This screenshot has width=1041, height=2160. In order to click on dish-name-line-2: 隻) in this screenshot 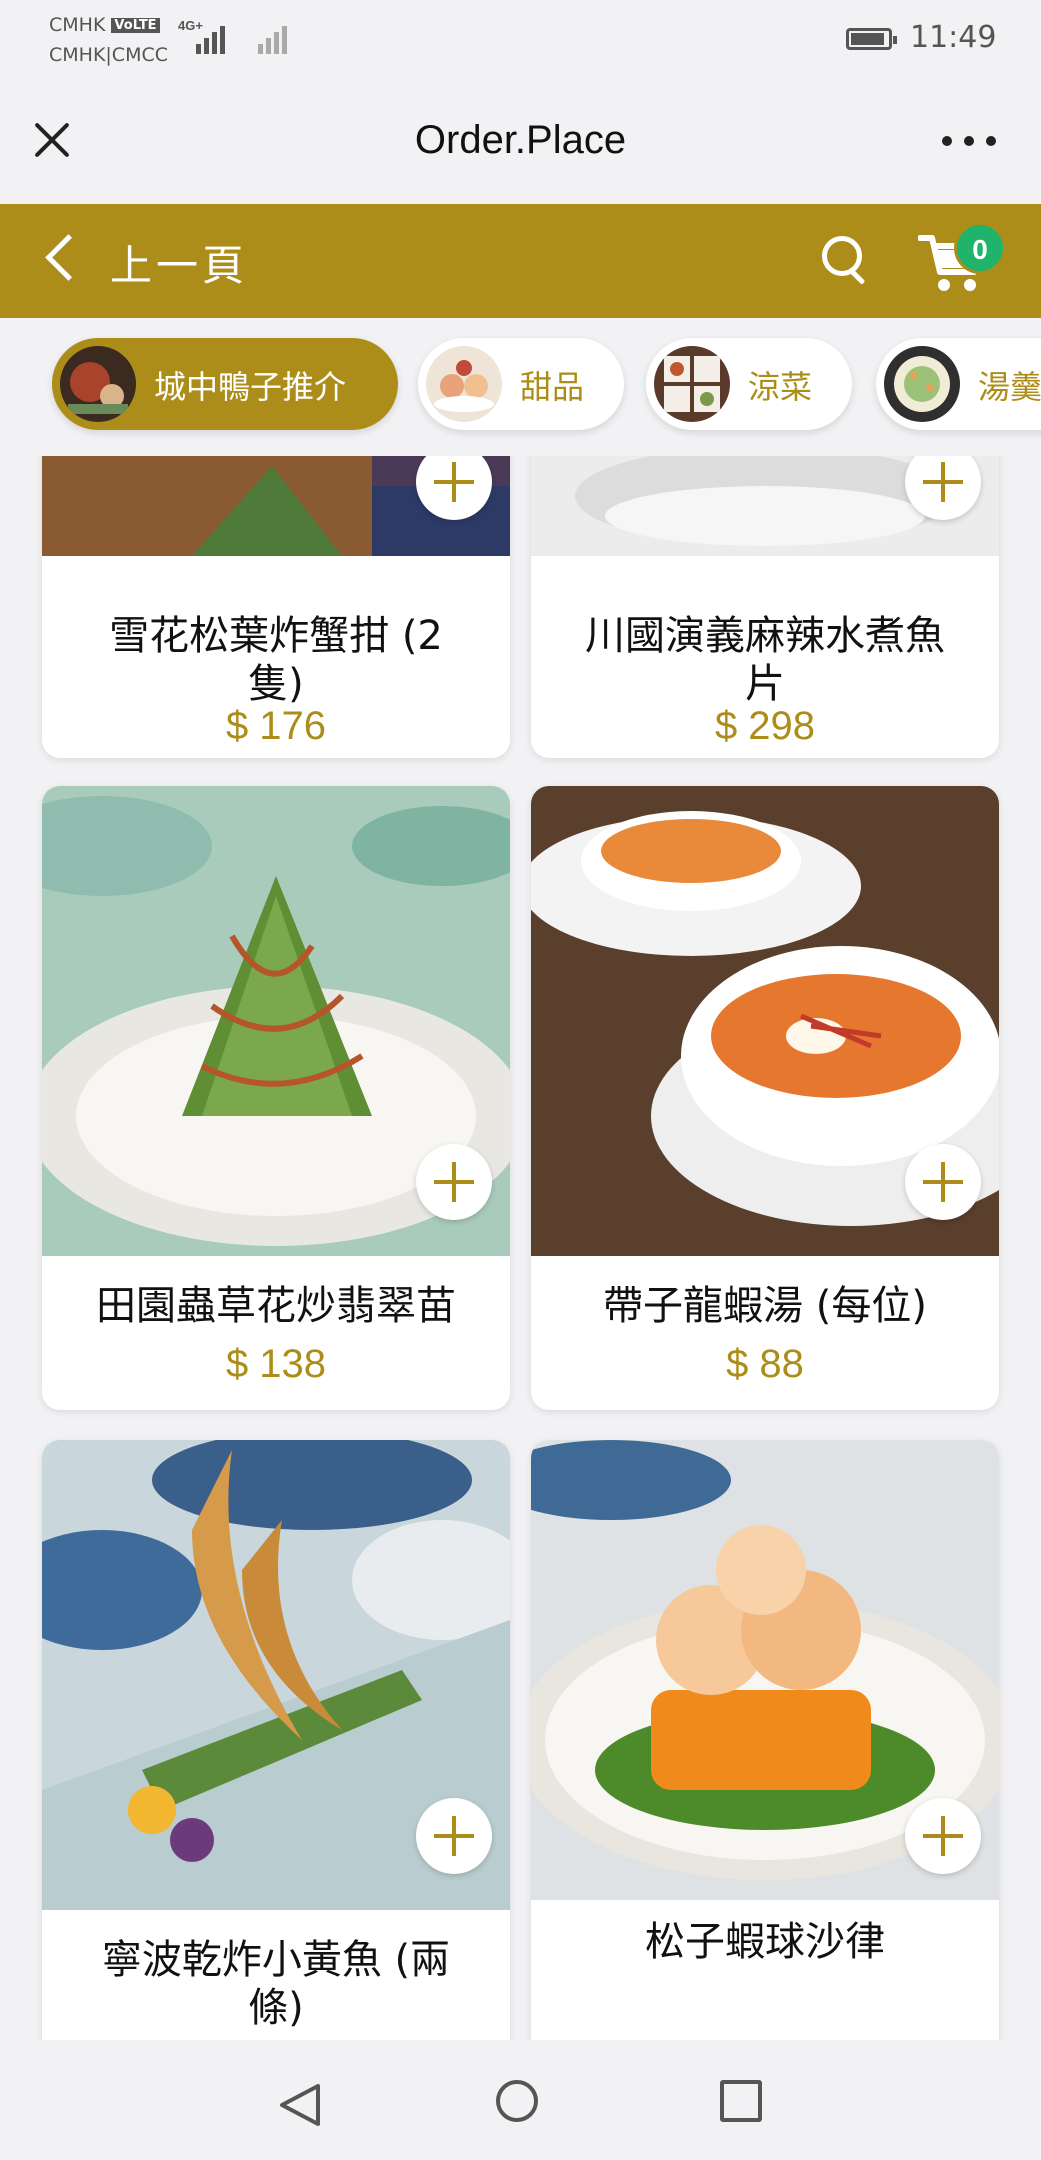, I will do `click(276, 684)`.